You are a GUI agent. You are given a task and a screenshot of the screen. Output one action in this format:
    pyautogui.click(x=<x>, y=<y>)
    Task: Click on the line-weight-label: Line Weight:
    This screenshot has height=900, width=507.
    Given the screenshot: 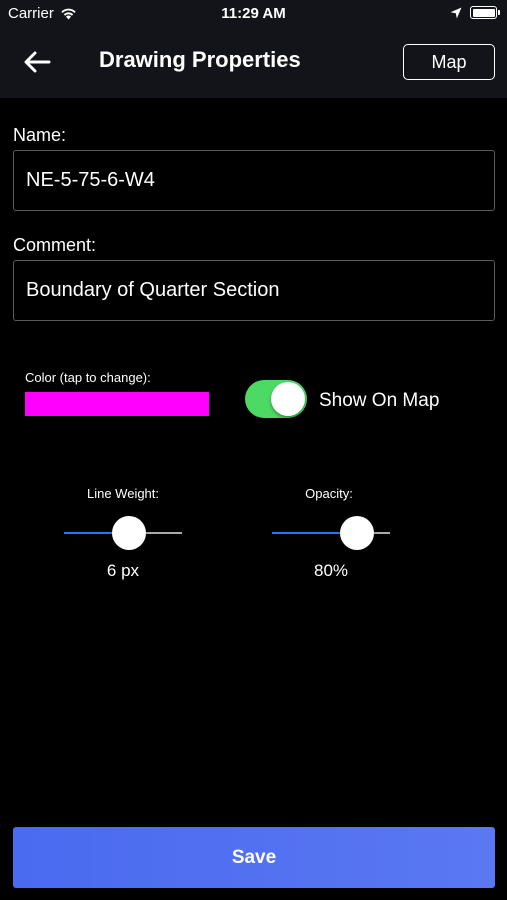 What is the action you would take?
    pyautogui.click(x=123, y=493)
    